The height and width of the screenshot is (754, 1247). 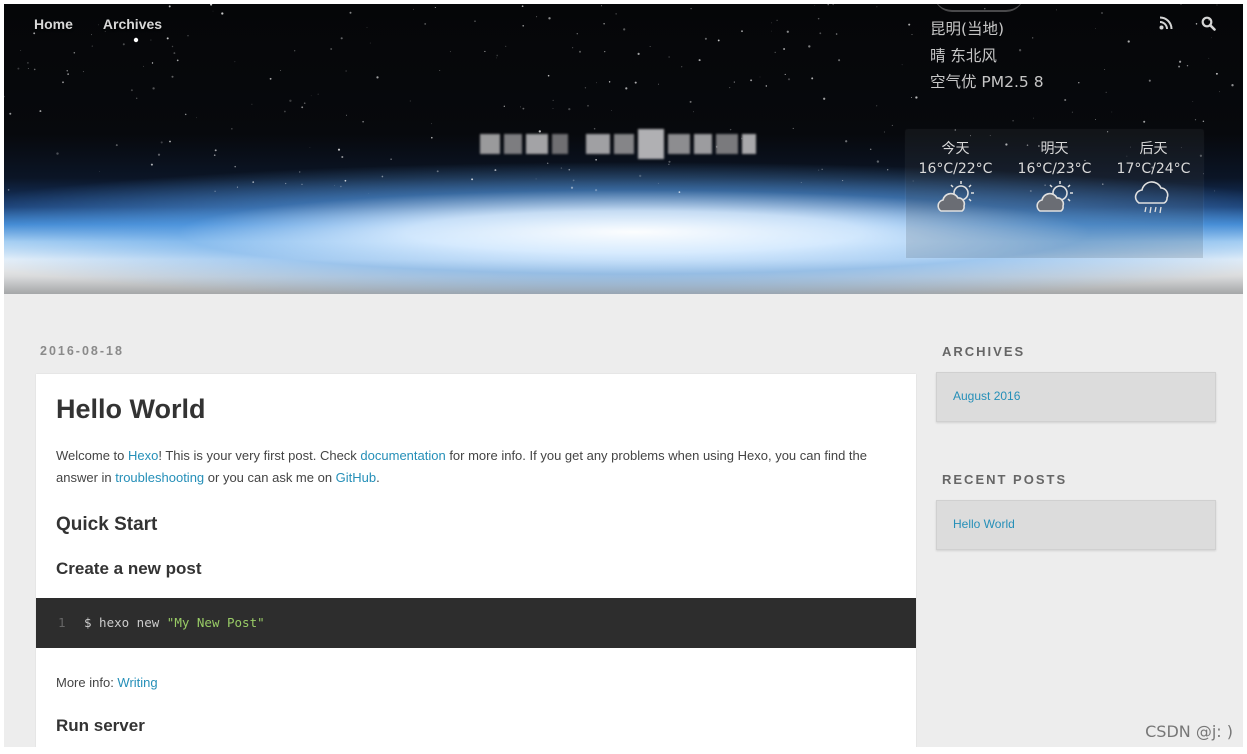 What do you see at coordinates (987, 82) in the screenshot?
I see `weather-air-quality: 空气优 PM2.5 8` at bounding box center [987, 82].